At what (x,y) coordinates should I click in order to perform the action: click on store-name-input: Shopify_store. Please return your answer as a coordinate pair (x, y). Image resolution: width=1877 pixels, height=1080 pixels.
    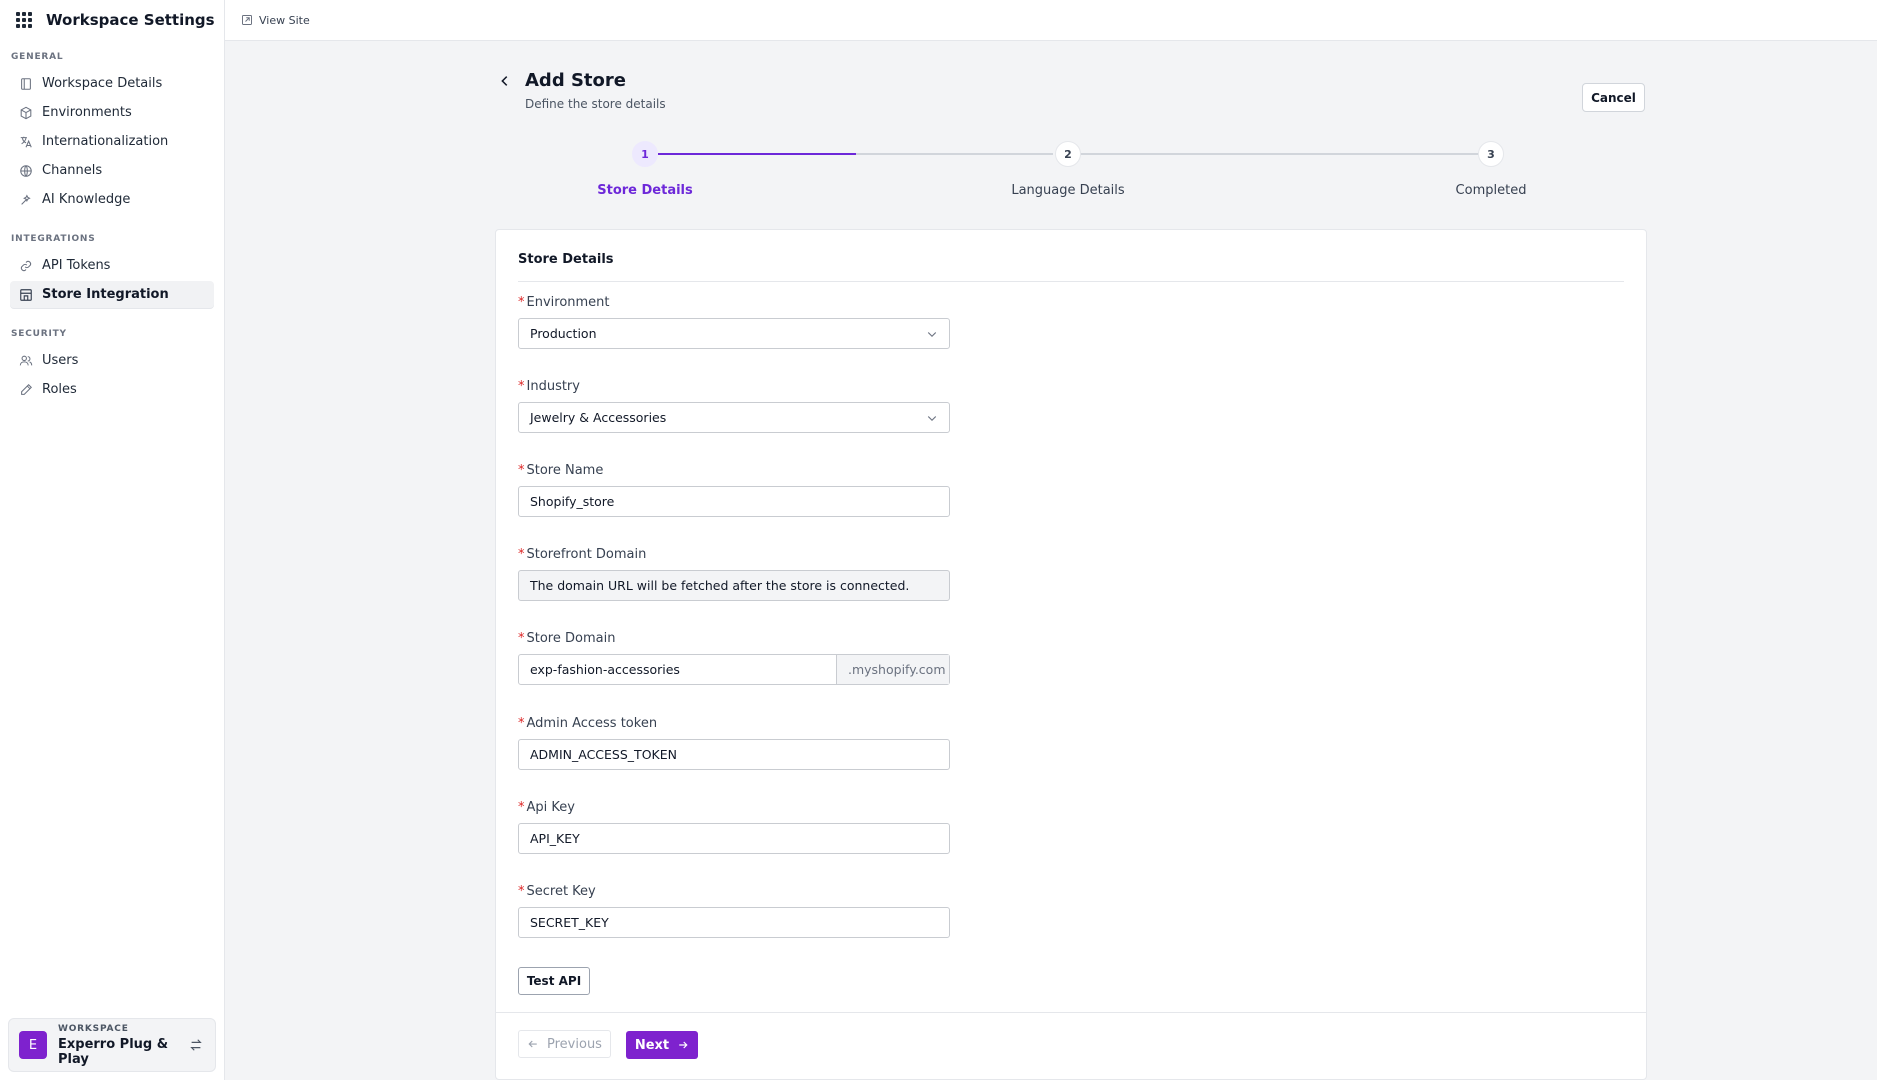
    Looking at the image, I should click on (734, 501).